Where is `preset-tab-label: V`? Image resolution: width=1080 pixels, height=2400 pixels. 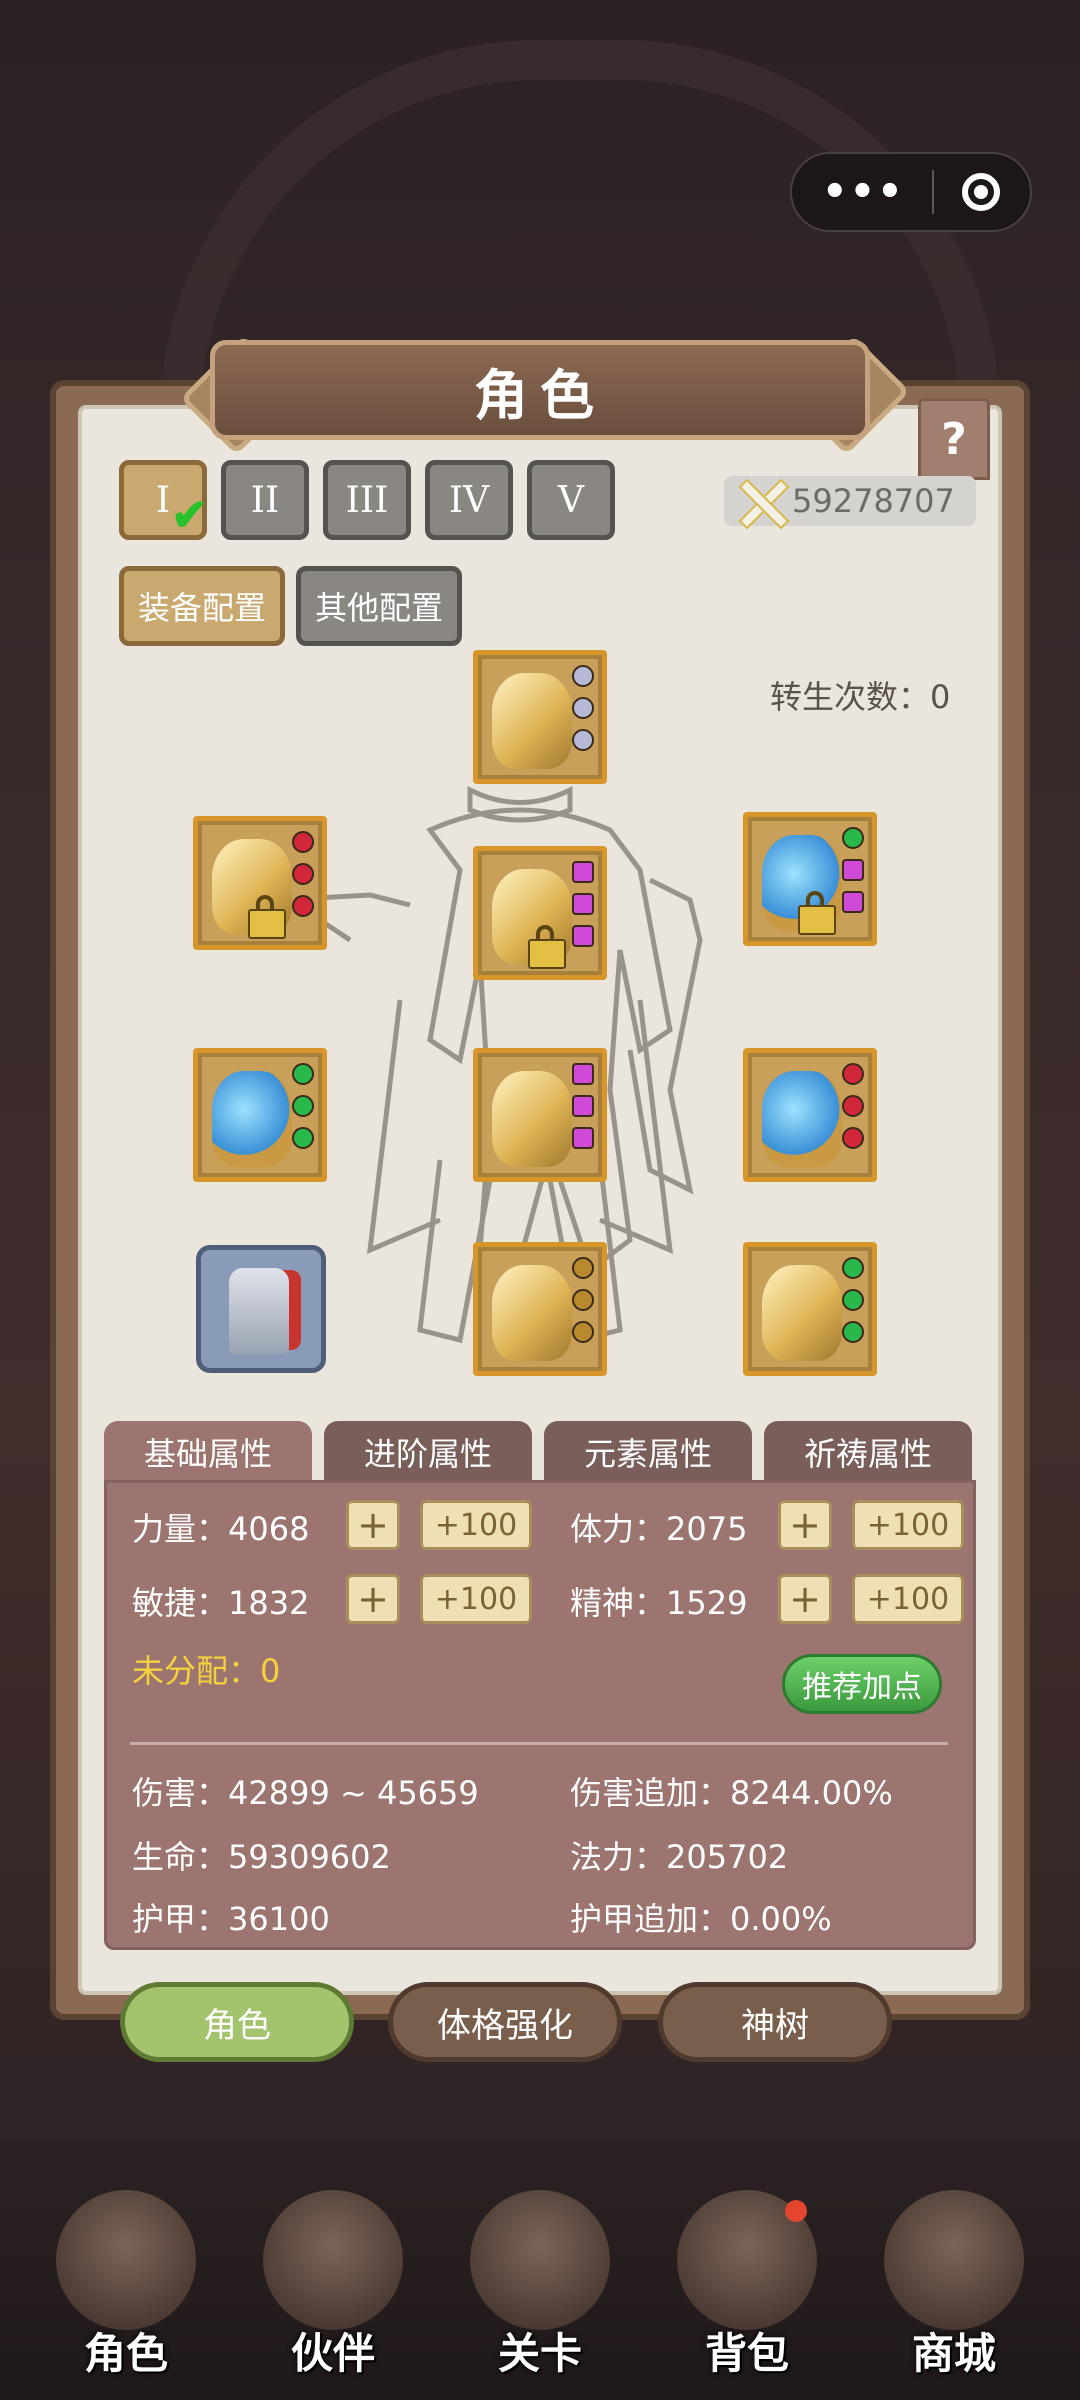 preset-tab-label: V is located at coordinates (571, 500).